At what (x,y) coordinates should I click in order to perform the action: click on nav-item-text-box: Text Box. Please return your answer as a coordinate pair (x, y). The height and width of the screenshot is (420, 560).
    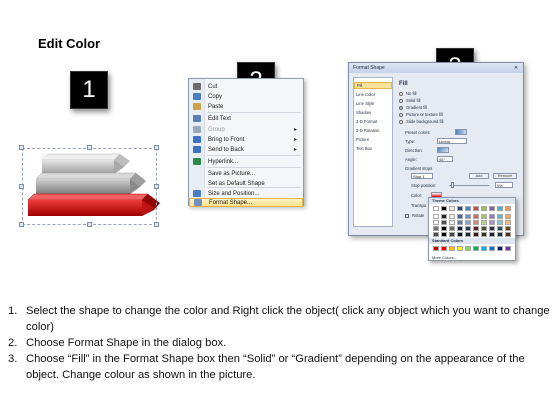
    Looking at the image, I should click on (364, 148).